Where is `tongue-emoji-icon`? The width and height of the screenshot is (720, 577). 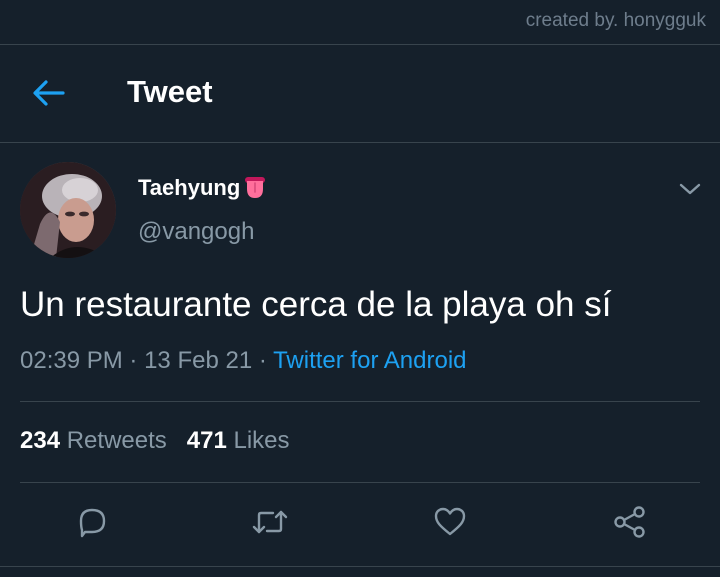 tongue-emoji-icon is located at coordinates (255, 187).